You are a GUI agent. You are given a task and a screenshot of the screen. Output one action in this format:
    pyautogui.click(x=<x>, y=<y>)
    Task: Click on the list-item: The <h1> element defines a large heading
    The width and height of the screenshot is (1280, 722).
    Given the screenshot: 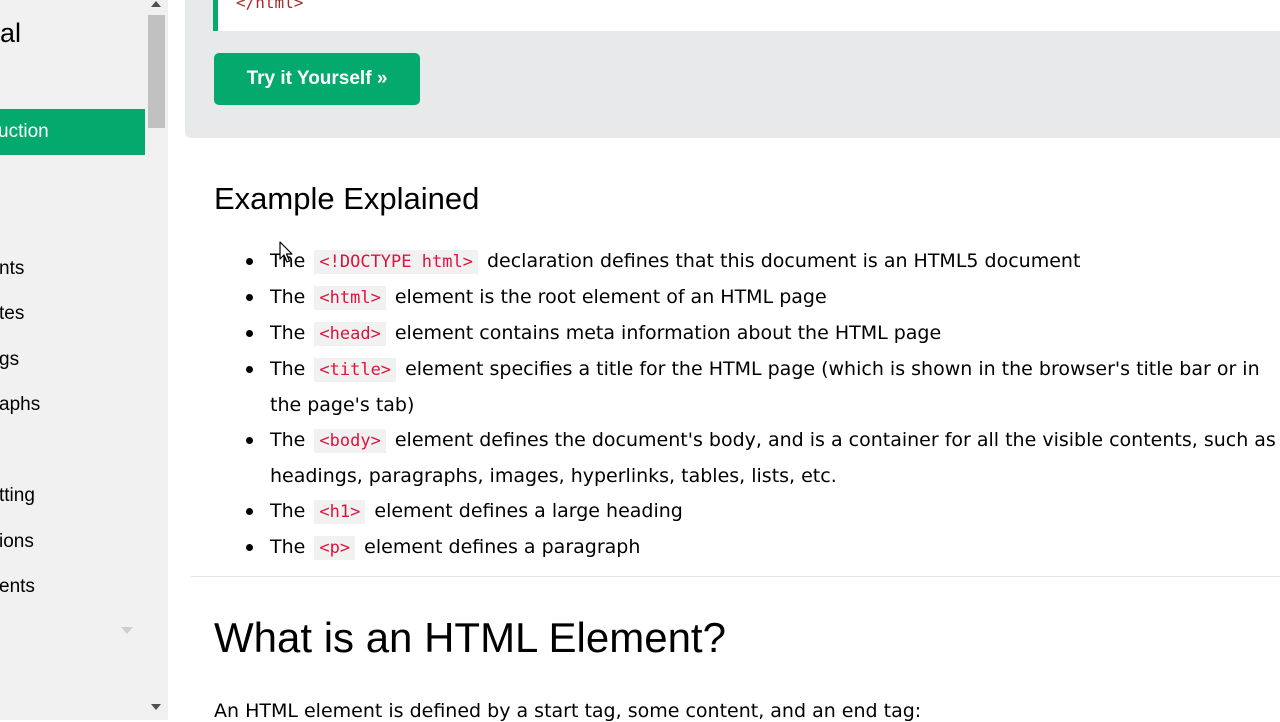 What is the action you would take?
    pyautogui.click(x=747, y=512)
    